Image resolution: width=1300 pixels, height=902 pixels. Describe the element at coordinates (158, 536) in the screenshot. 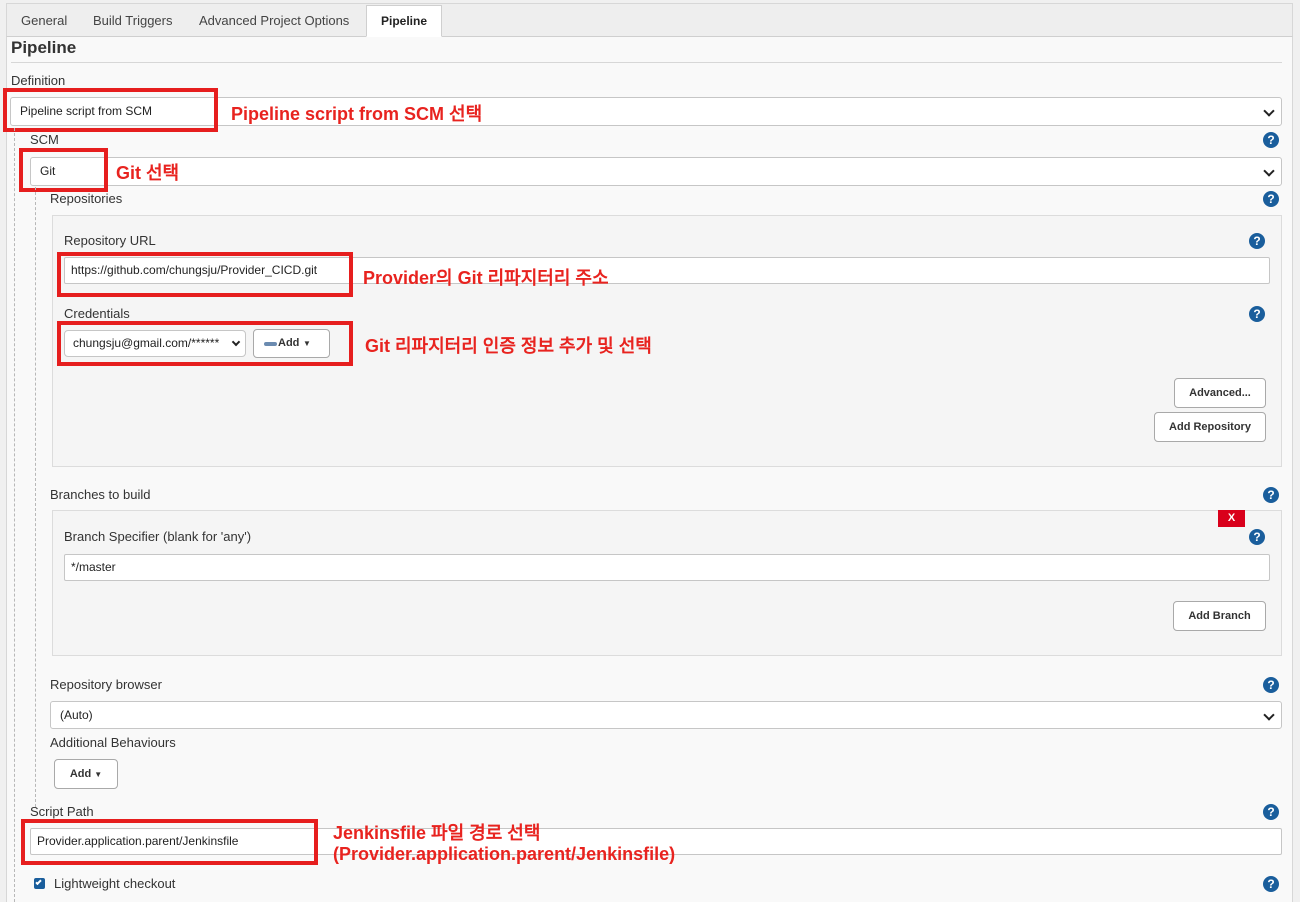

I see `branch-specifier-label: Branch Specifier (blank for 'any')` at that location.